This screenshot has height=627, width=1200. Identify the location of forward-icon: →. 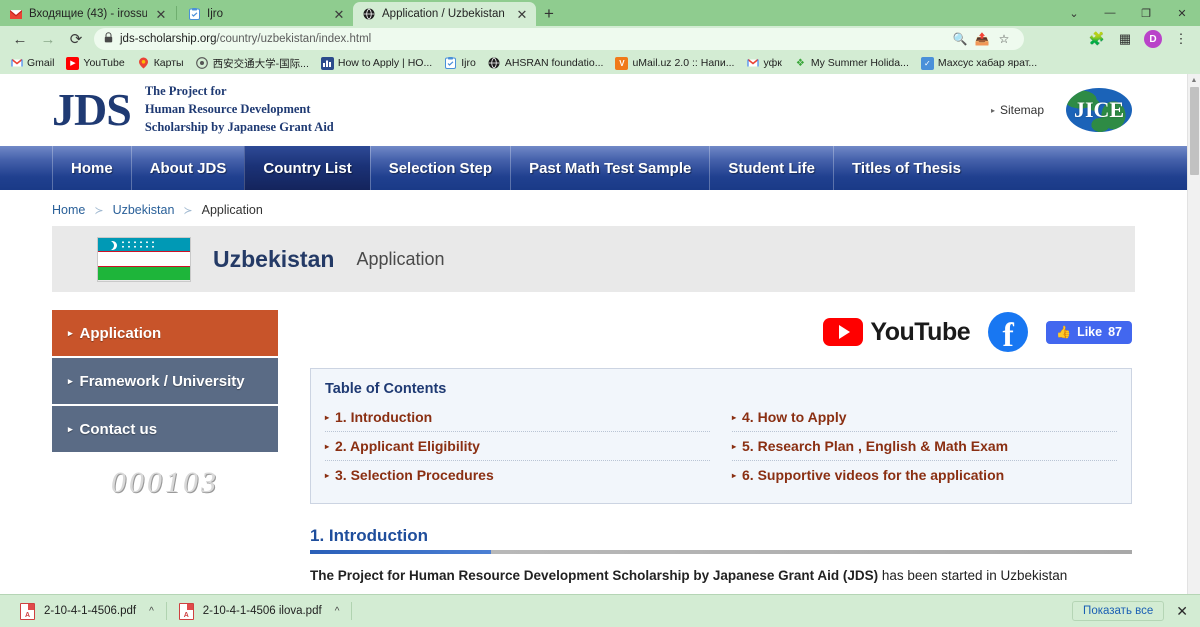
(48, 39).